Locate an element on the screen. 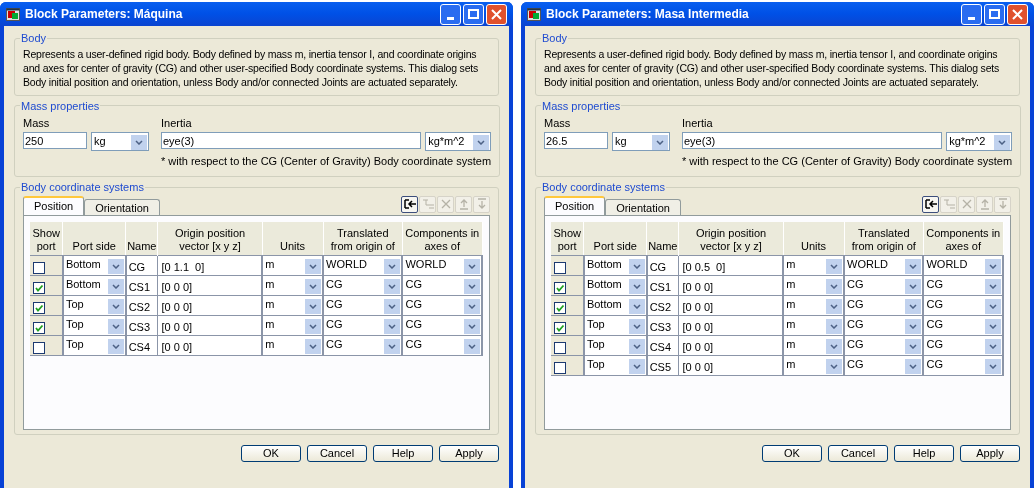 The width and height of the screenshot is (1034, 488). mass-field: 26.5 is located at coordinates (576, 140).